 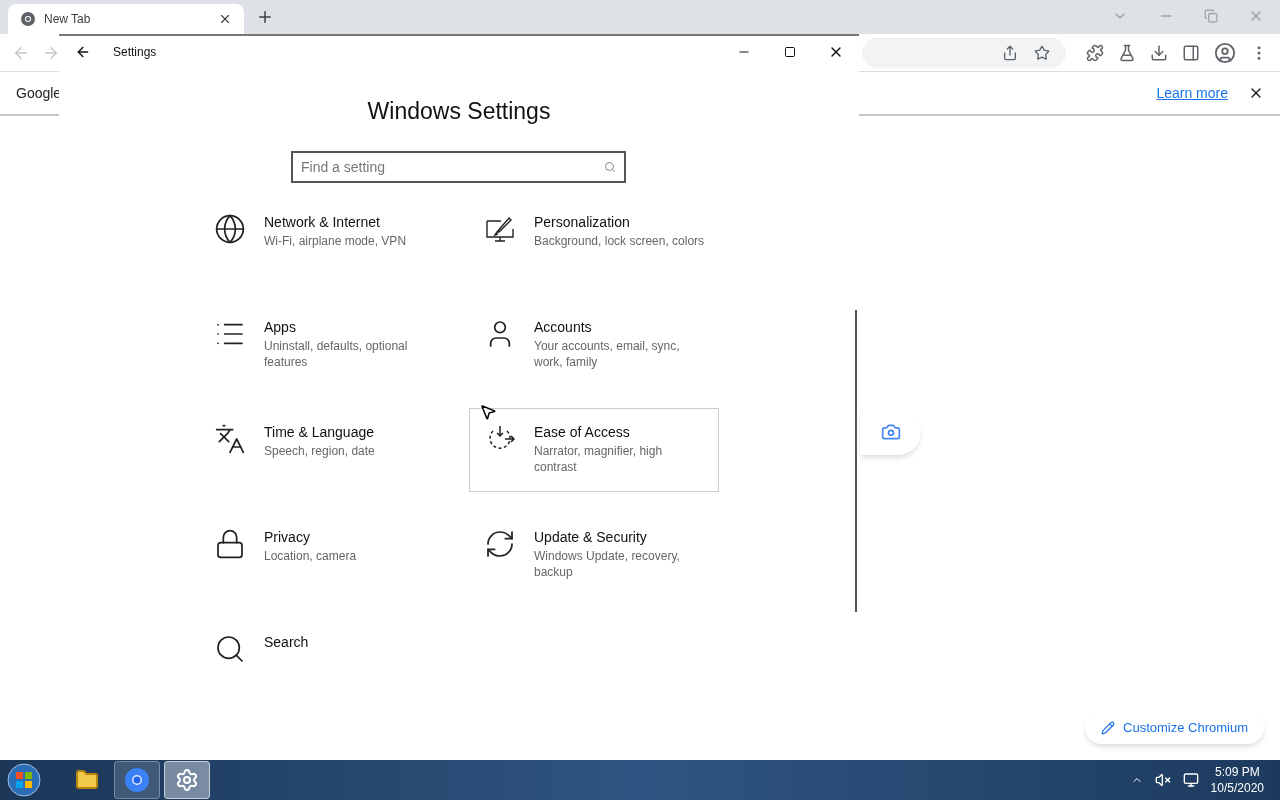 I want to click on new-tab-icon, so click(x=265, y=17).